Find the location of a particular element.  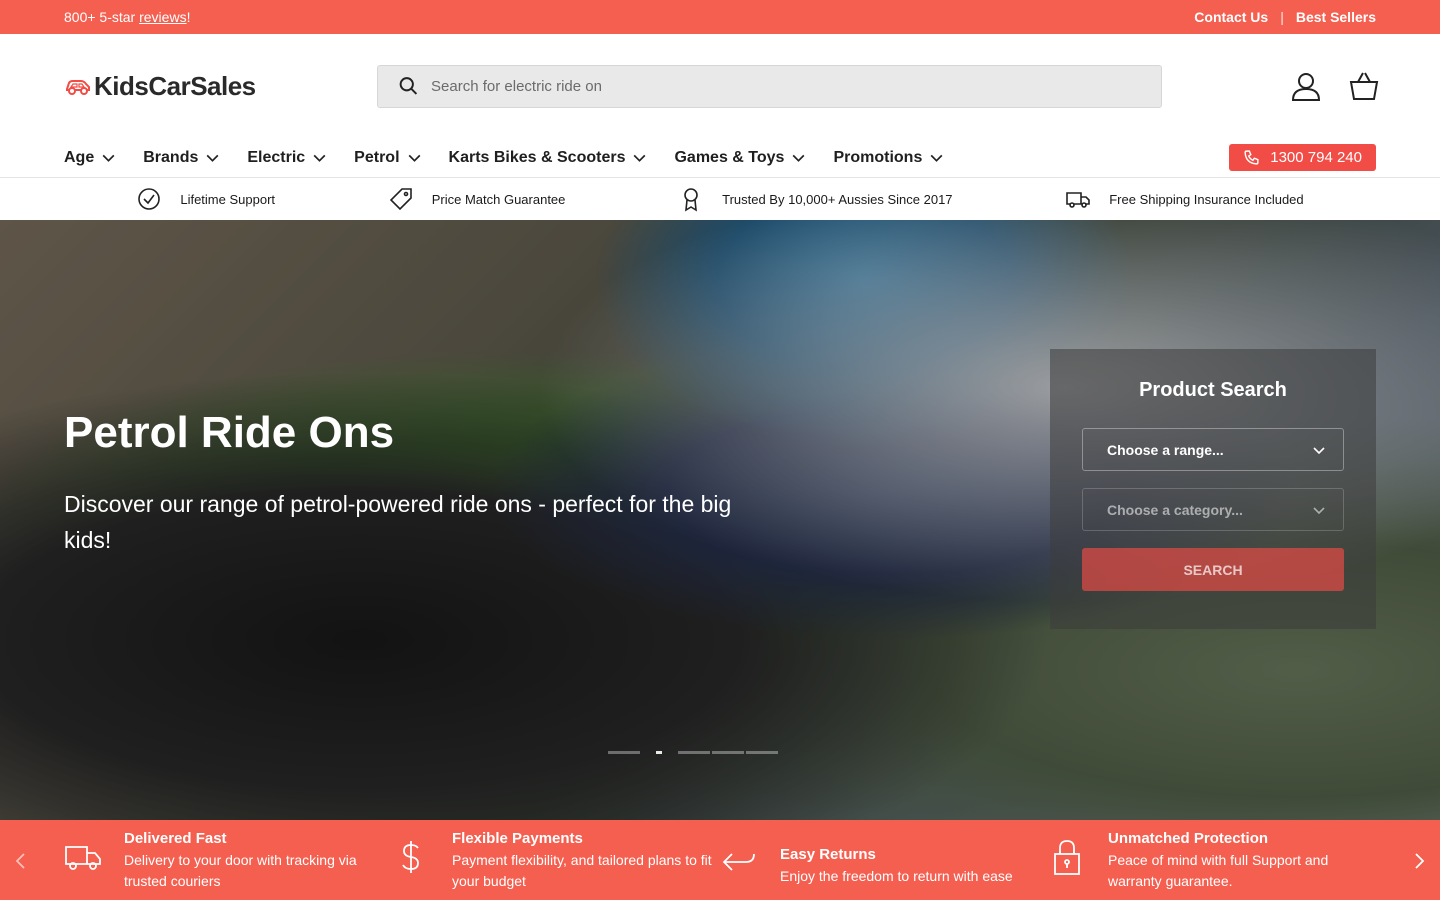

nav-label: Petrol is located at coordinates (377, 157).